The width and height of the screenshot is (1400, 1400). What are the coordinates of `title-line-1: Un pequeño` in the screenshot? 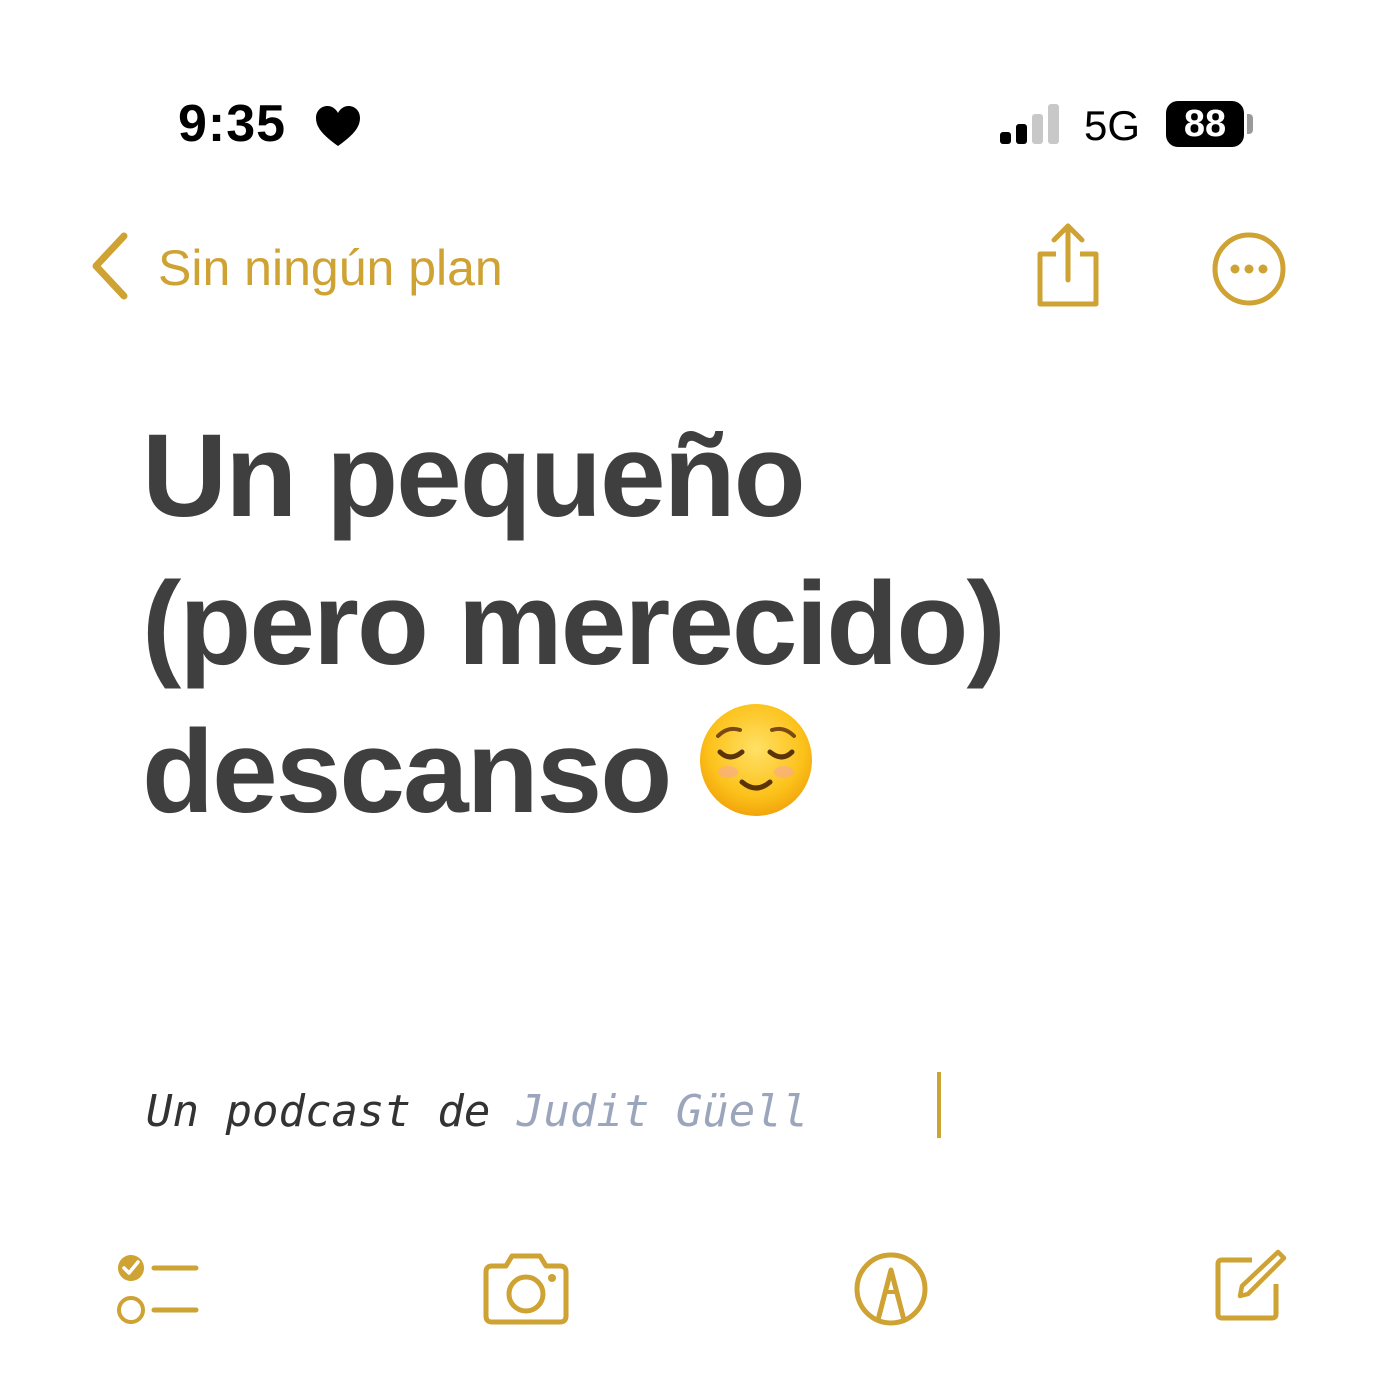 It's located at (474, 476).